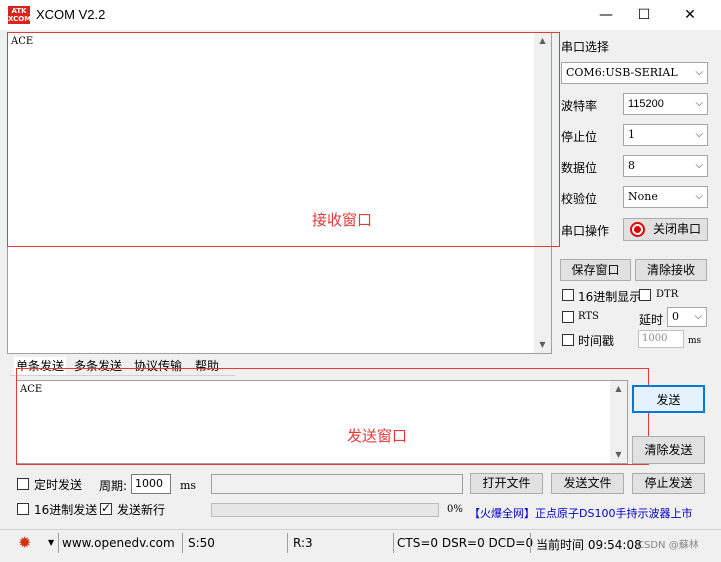 This screenshot has height=562, width=721. What do you see at coordinates (337, 484) in the screenshot?
I see `file-path-input` at bounding box center [337, 484].